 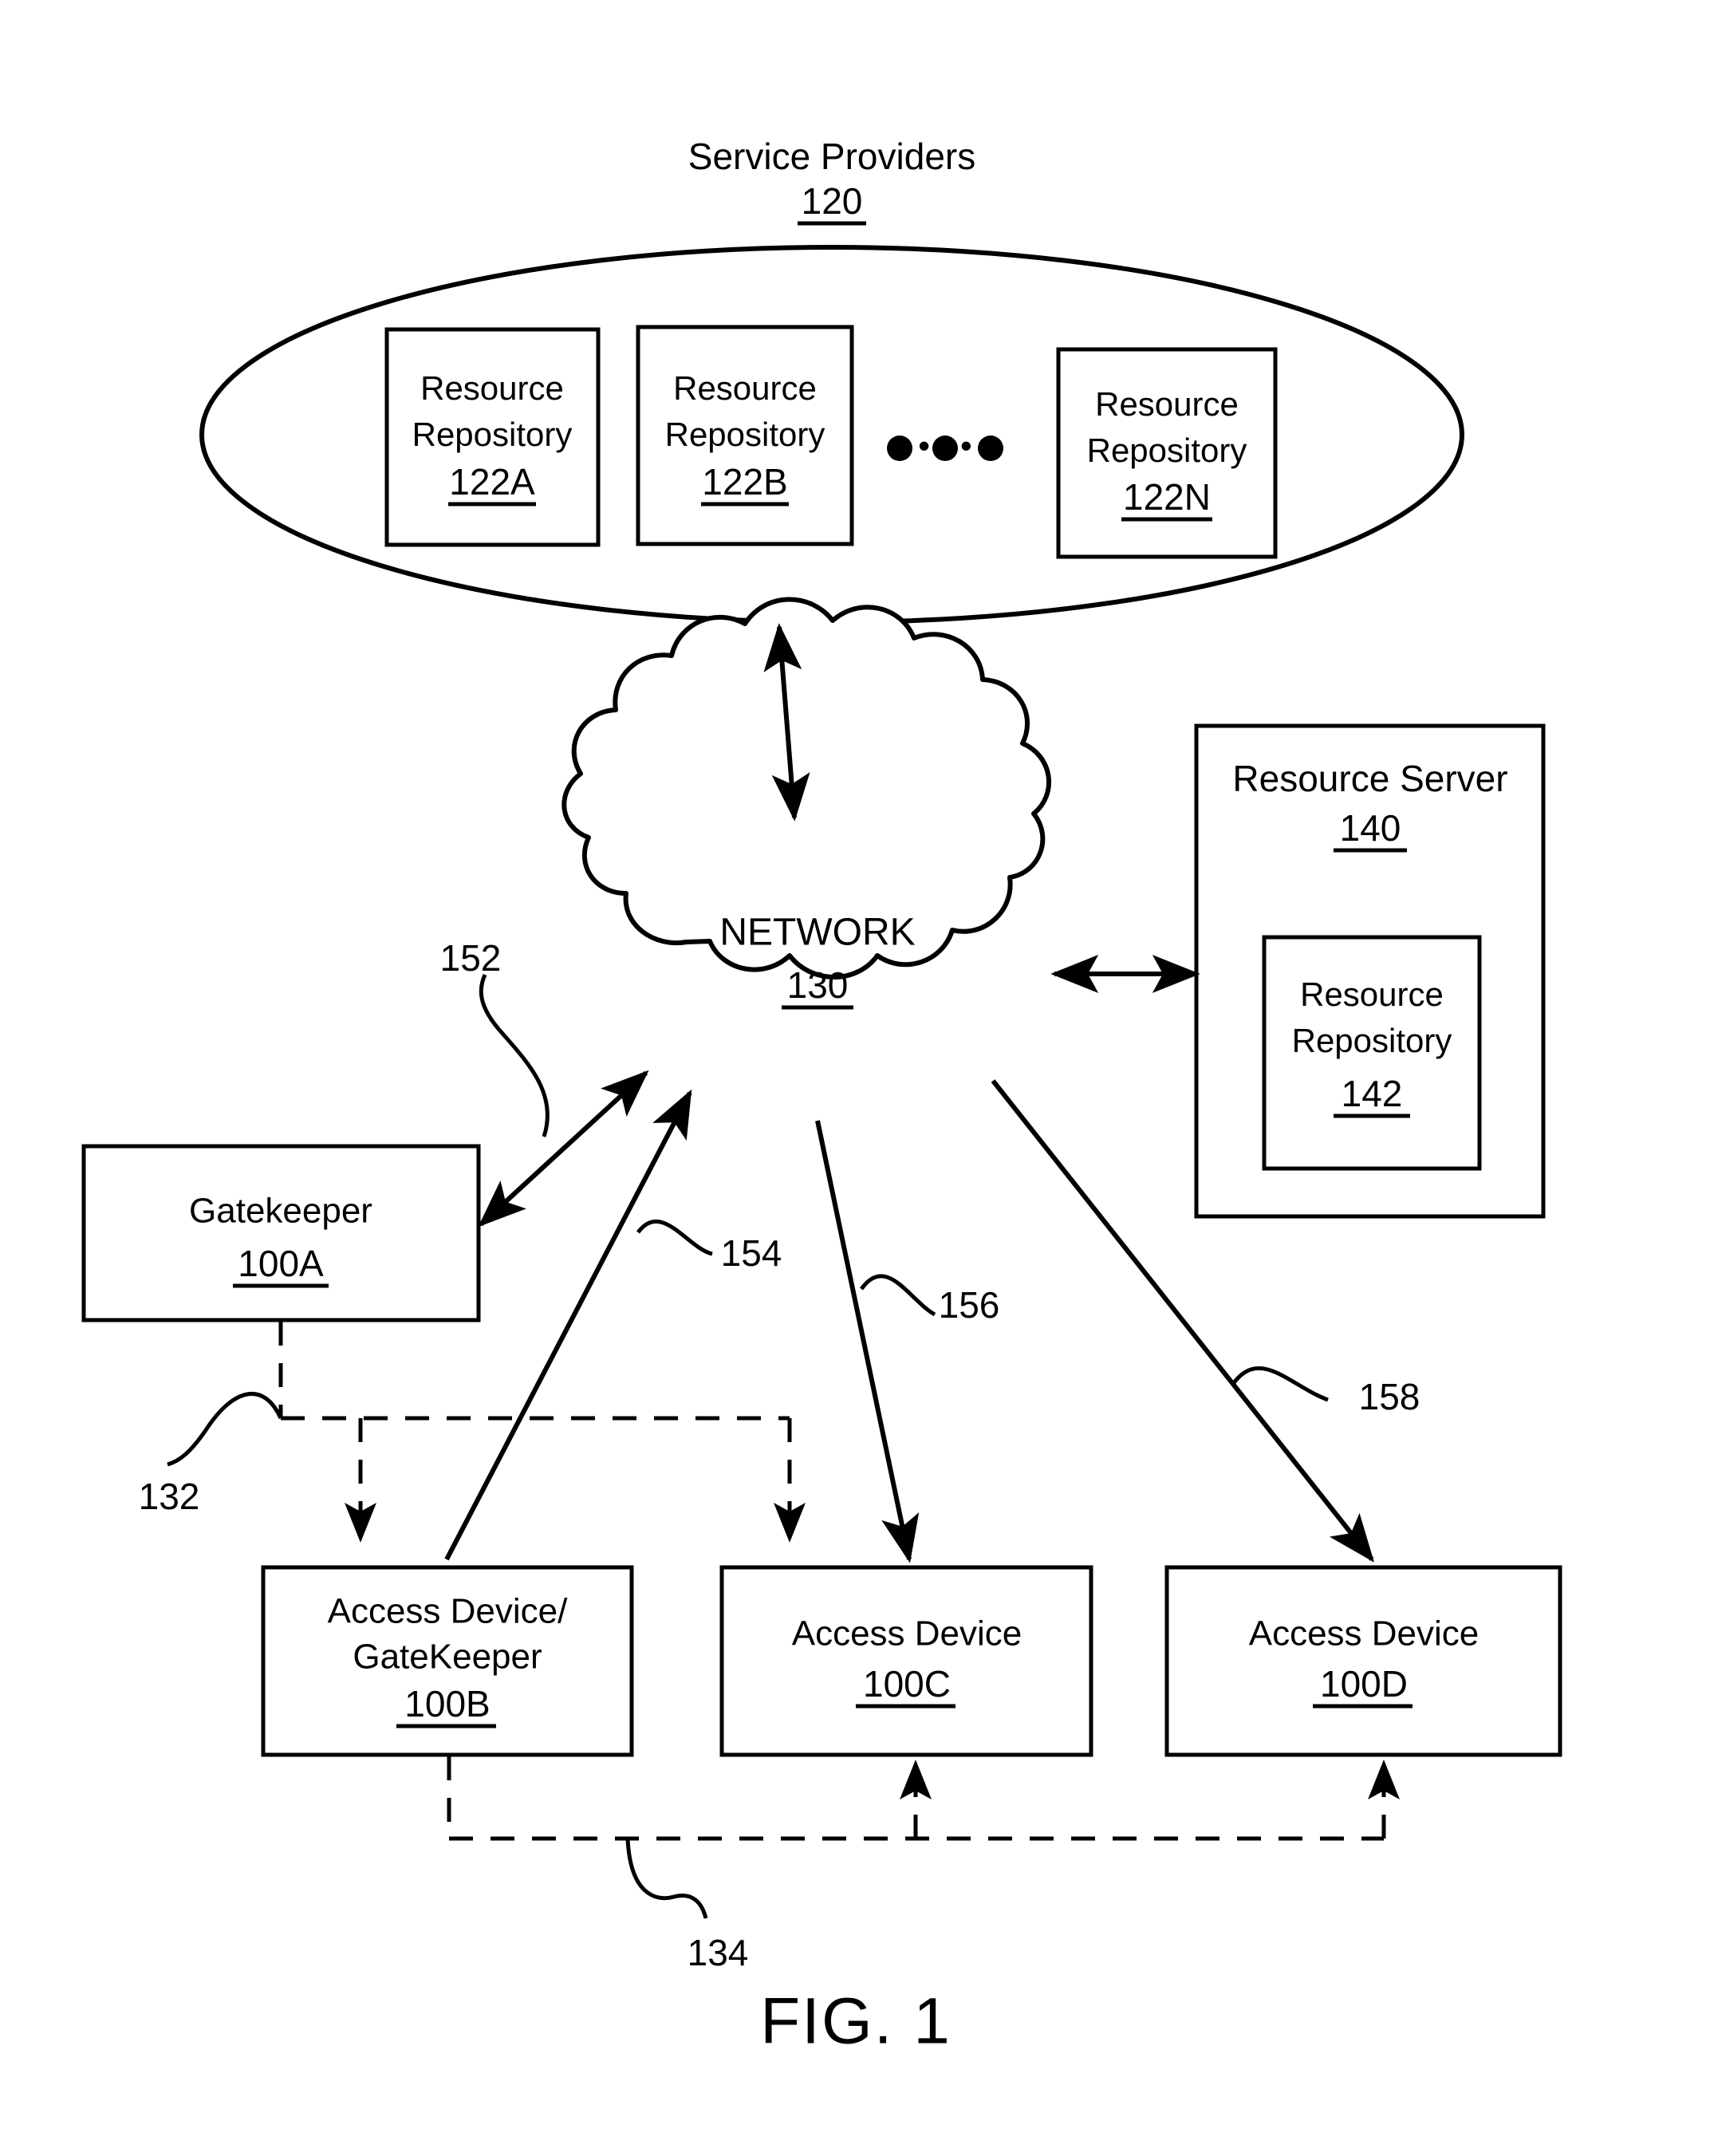 I want to click on repository-ellipsis-label: • • •, so click(x=944, y=446).